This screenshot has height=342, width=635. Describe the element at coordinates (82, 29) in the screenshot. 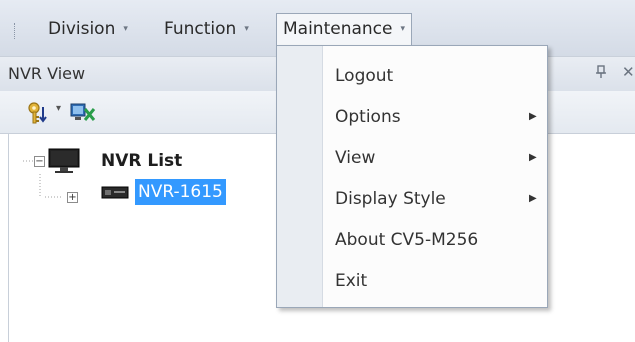

I see `menu-division-label: Division` at that location.